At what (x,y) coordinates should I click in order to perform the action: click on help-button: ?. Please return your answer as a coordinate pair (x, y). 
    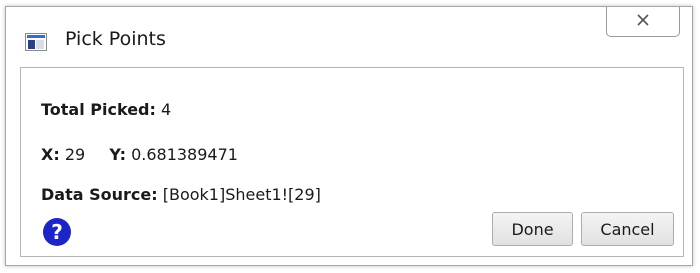
    Looking at the image, I should click on (57, 232).